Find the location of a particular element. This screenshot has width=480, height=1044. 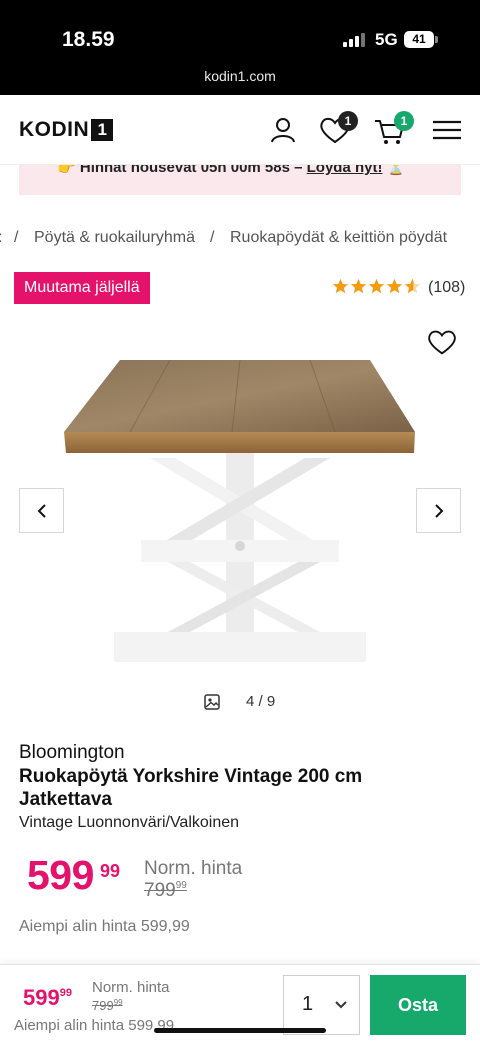

quantity-select: 1 is located at coordinates (321, 1005).